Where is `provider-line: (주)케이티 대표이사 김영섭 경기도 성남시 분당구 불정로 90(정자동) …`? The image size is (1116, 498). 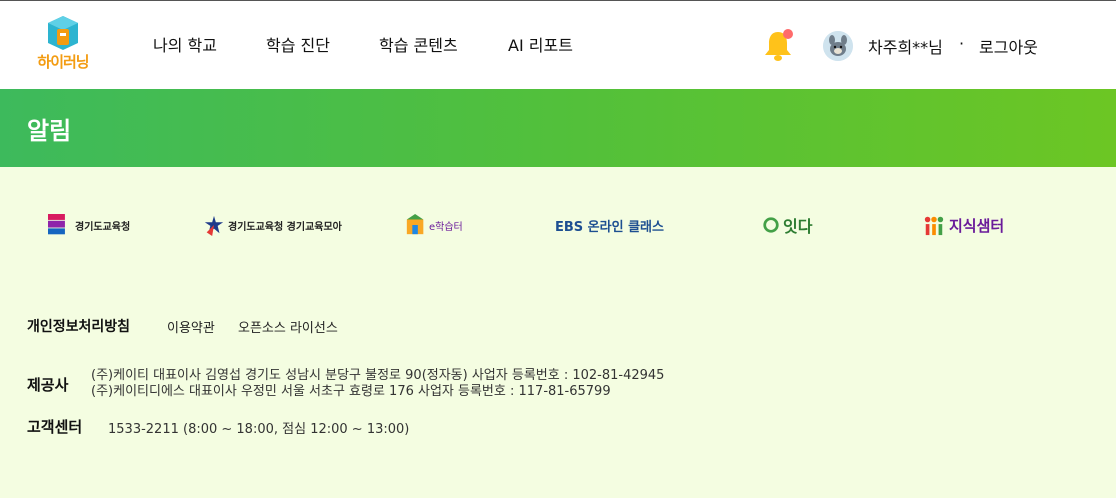
provider-line: (주)케이티 대표이사 김영섭 경기도 성남시 분당구 불정로 90(정자동) … is located at coordinates (378, 375).